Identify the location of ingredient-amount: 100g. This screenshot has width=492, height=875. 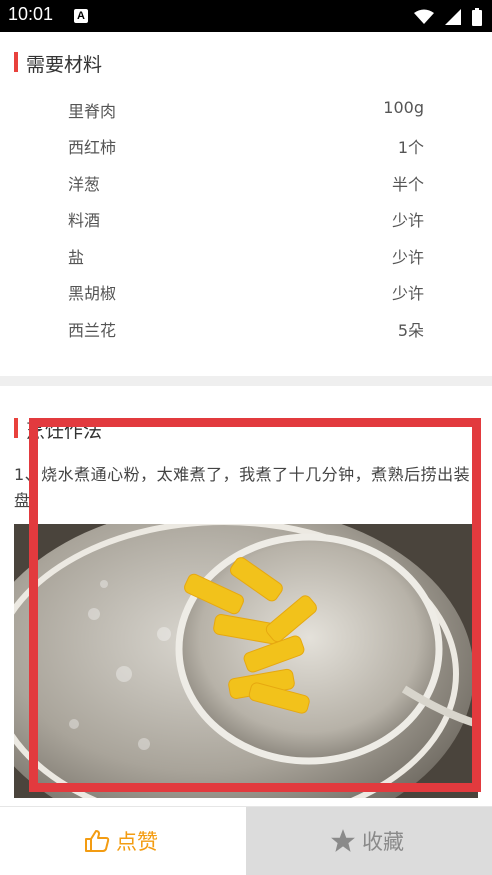
(403, 107).